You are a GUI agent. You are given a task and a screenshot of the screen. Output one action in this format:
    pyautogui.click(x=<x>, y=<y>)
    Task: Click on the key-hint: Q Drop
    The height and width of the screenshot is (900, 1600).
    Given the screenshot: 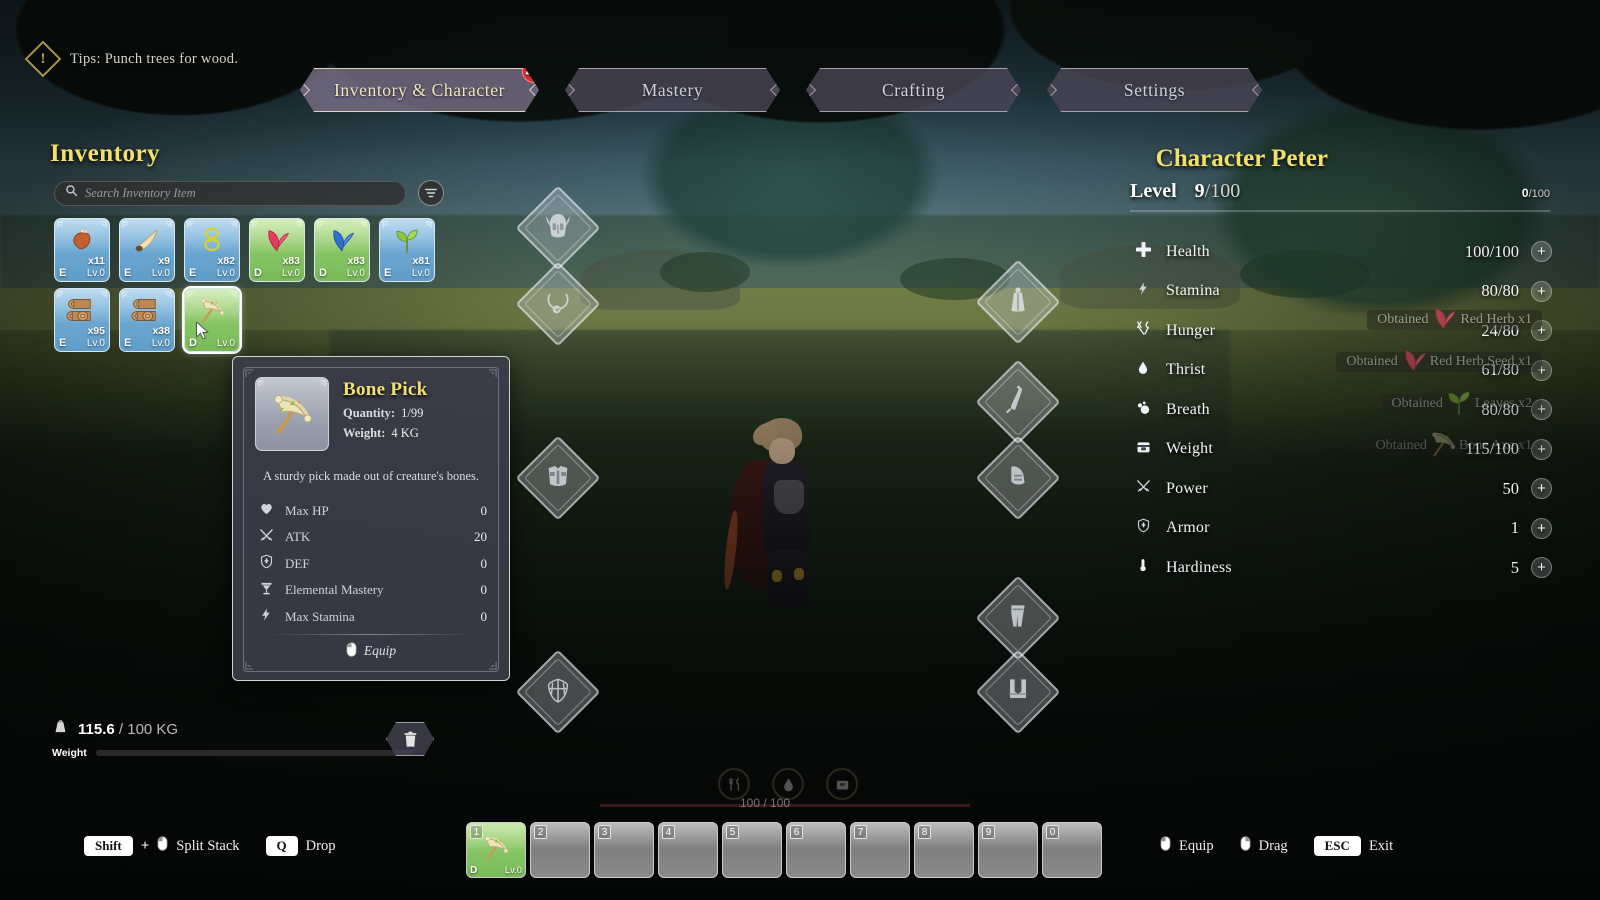 What is the action you would take?
    pyautogui.click(x=300, y=846)
    